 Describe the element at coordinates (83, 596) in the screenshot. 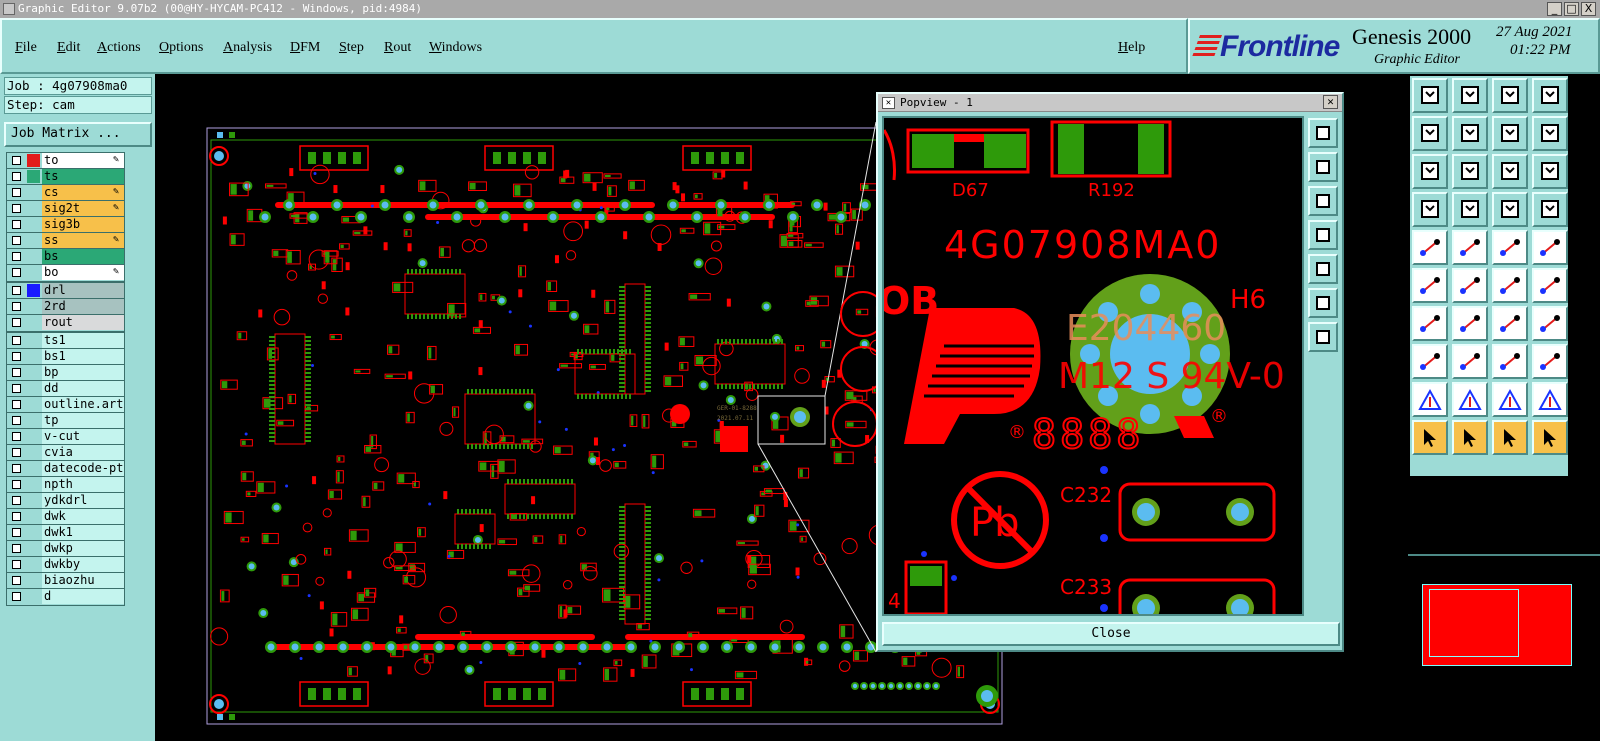

I see `layer-name: d` at that location.